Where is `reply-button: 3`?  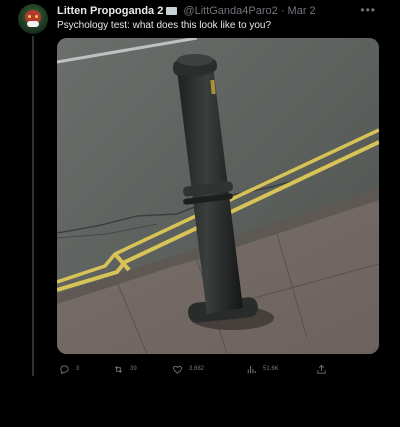 reply-button: 3 is located at coordinates (69, 369).